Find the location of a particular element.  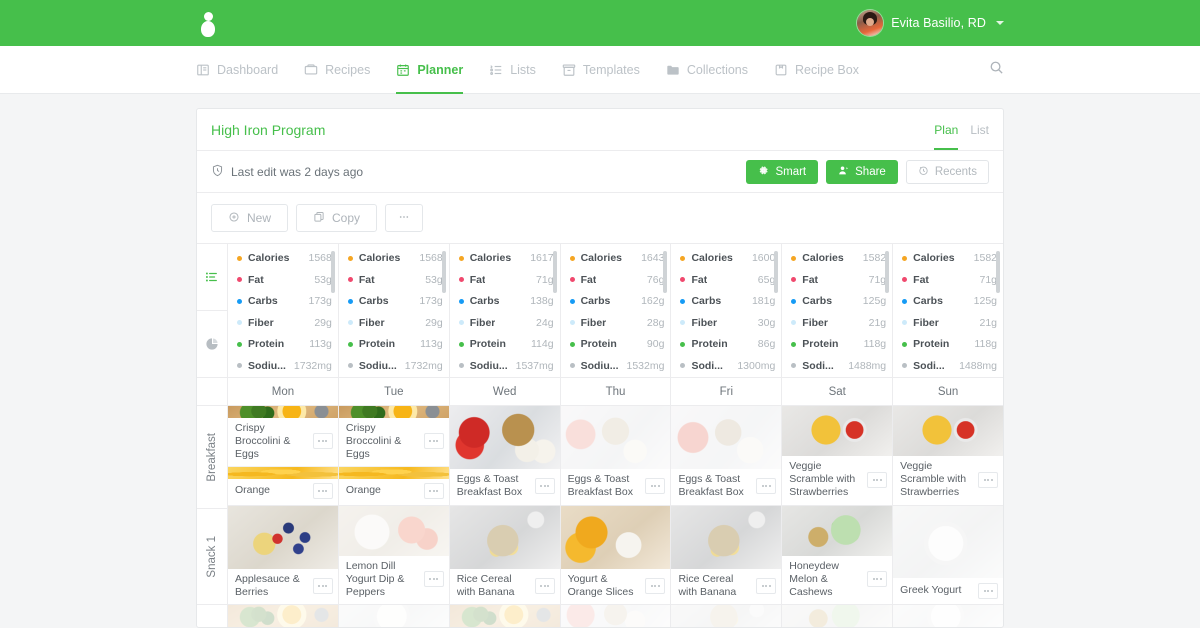

meal-cell: Yogurt & Orange Slices is located at coordinates (616, 555).